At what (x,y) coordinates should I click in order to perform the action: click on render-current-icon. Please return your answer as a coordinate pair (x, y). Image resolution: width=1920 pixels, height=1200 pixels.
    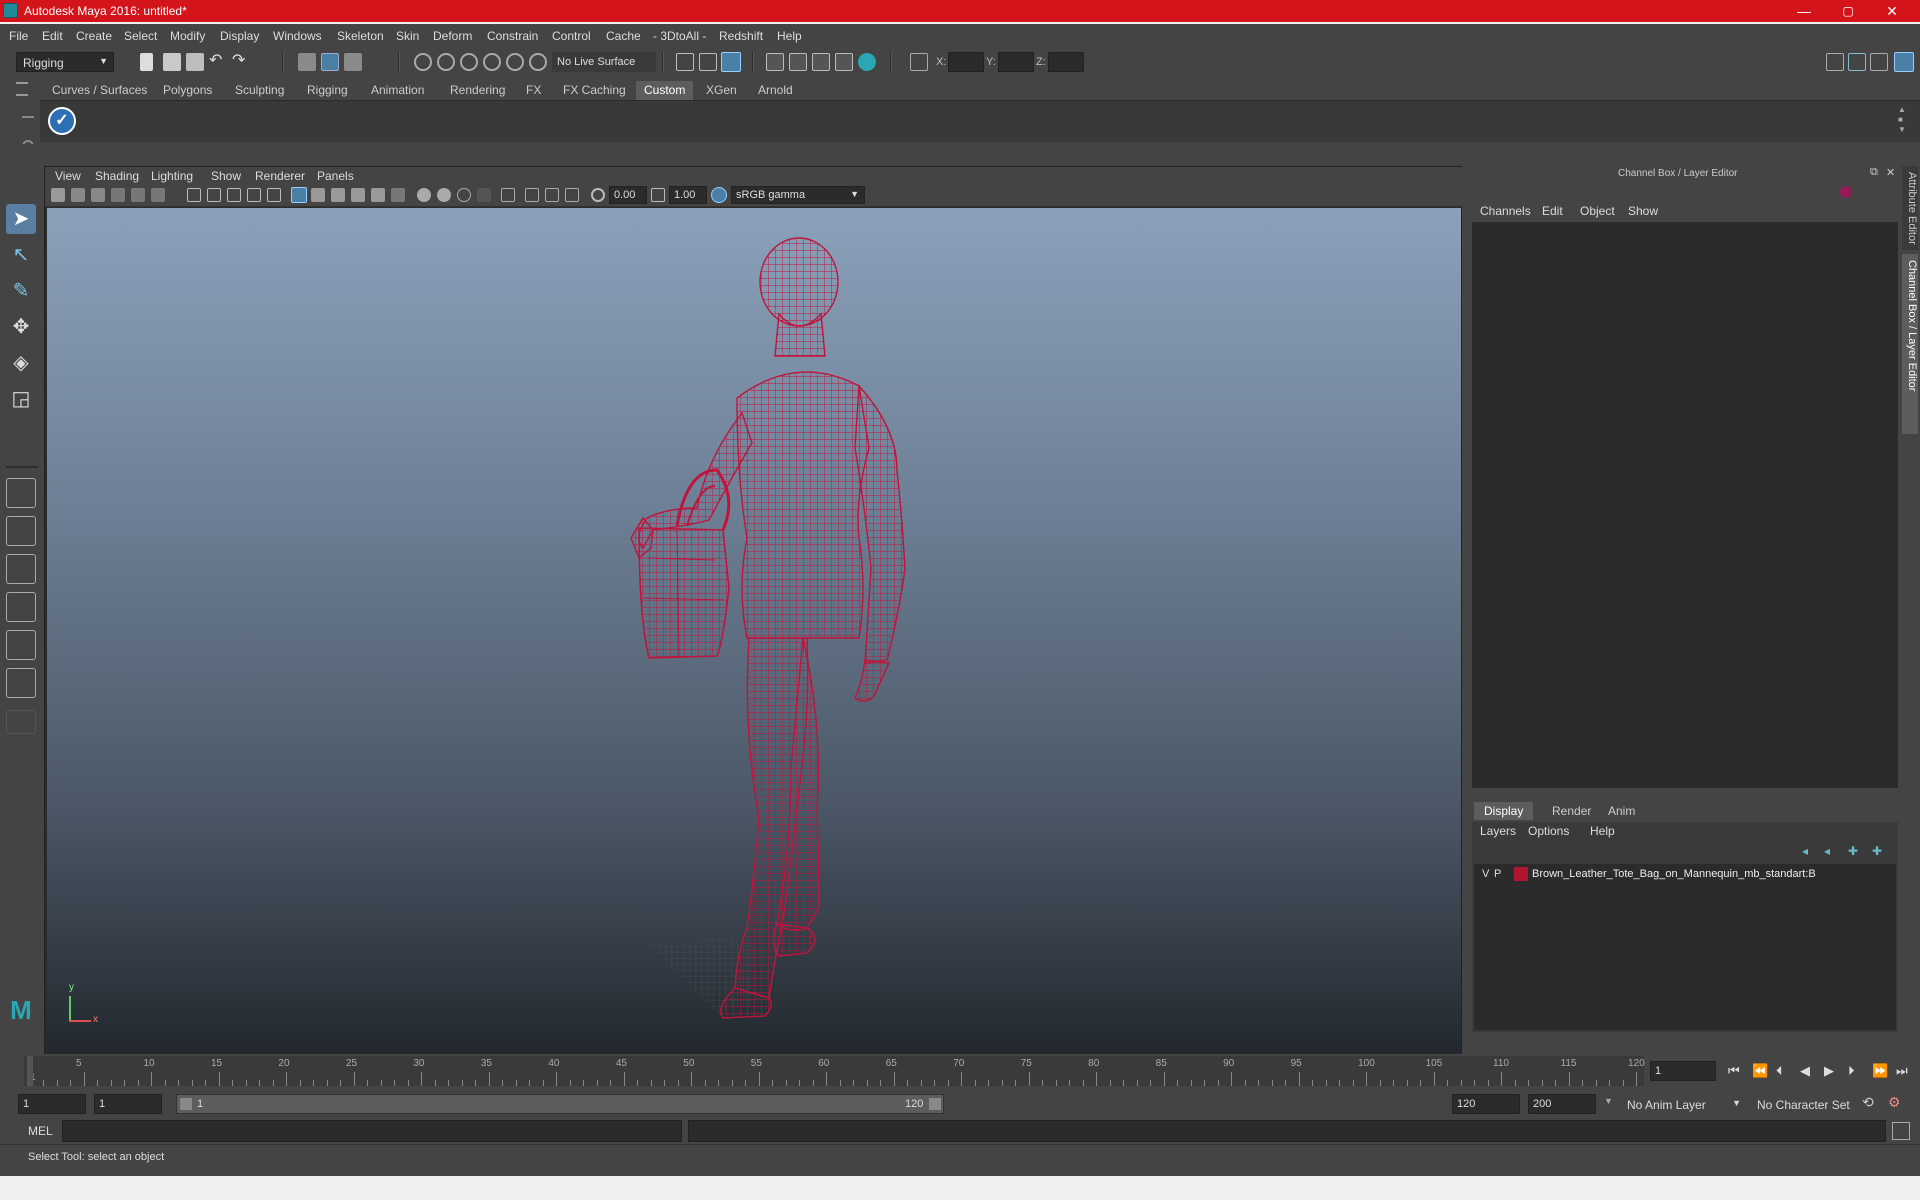
    Looking at the image, I should click on (798, 62).